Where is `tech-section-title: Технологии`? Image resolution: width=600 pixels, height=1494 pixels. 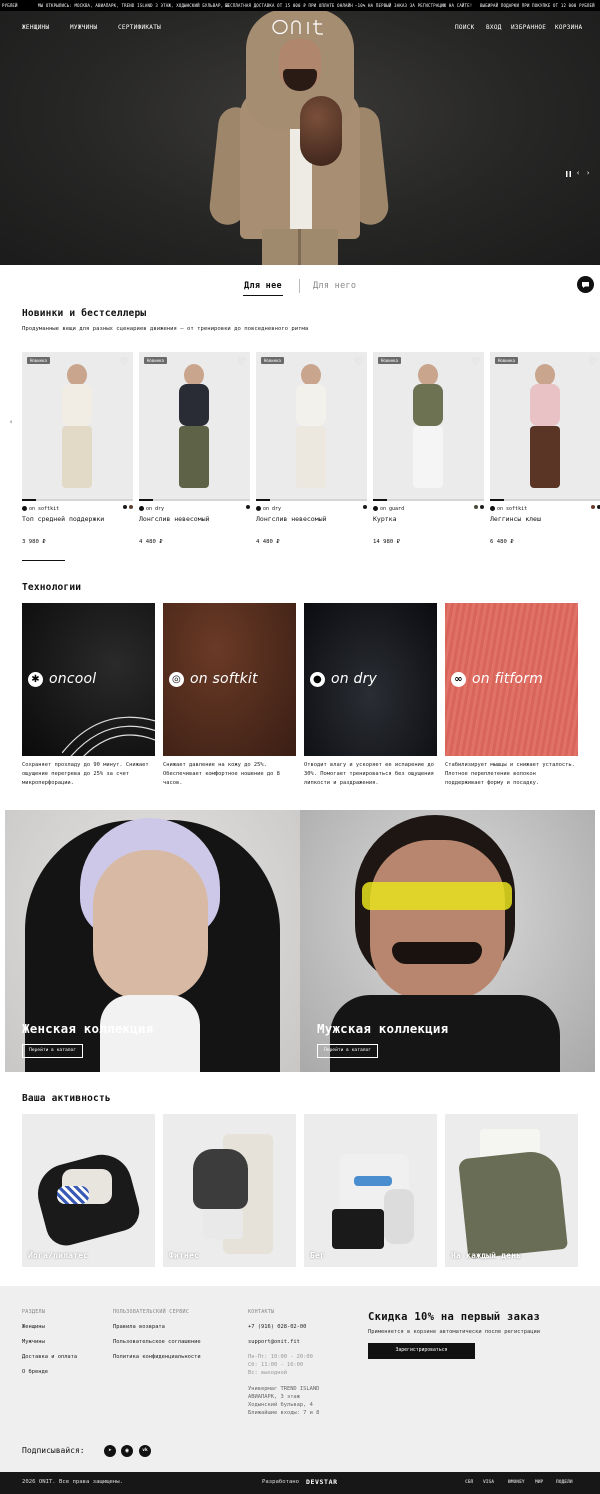 tech-section-title: Технологии is located at coordinates (52, 587).